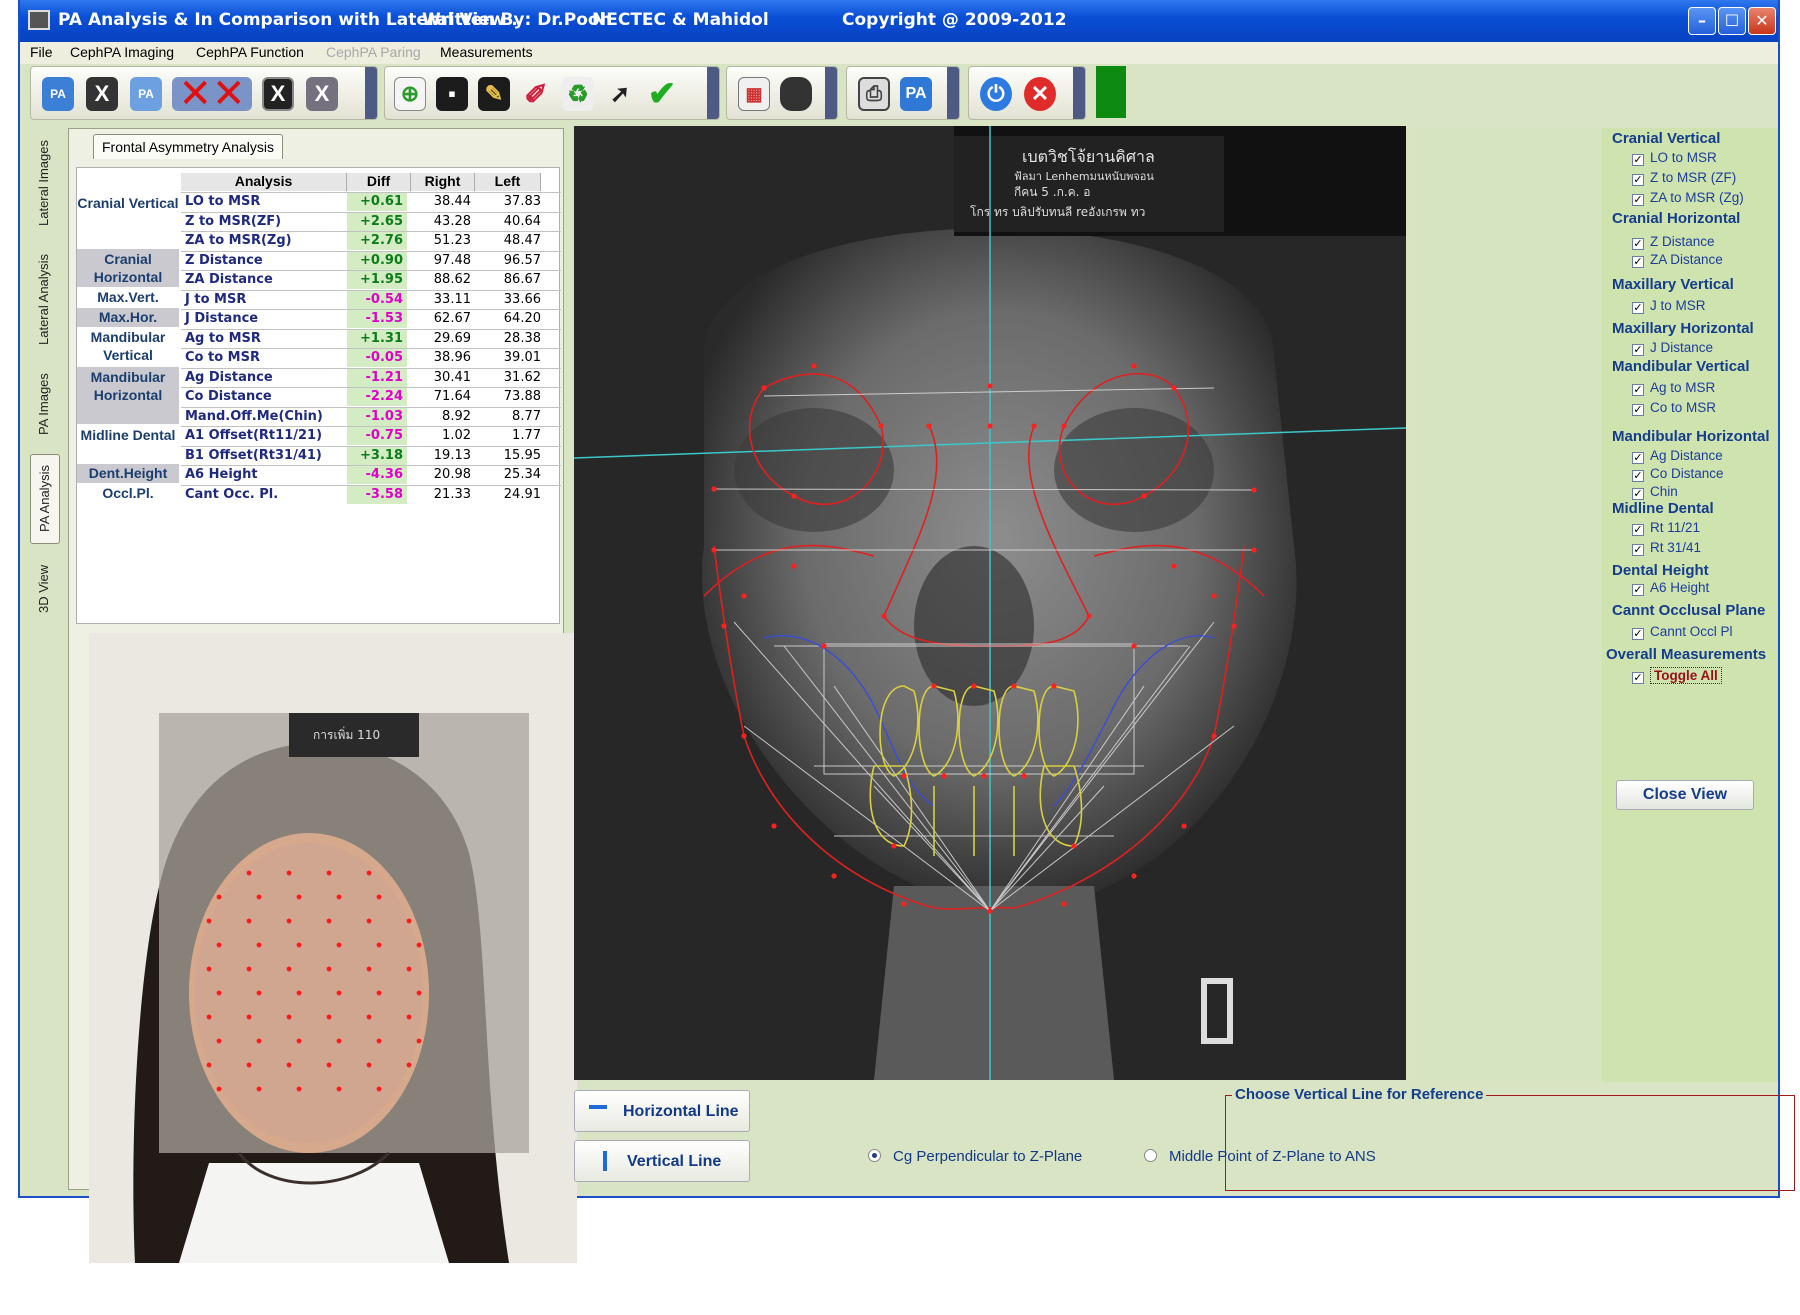  What do you see at coordinates (371, 338) in the screenshot?
I see `table-row: Ag to MSR +1.31 29.69 28.38` at bounding box center [371, 338].